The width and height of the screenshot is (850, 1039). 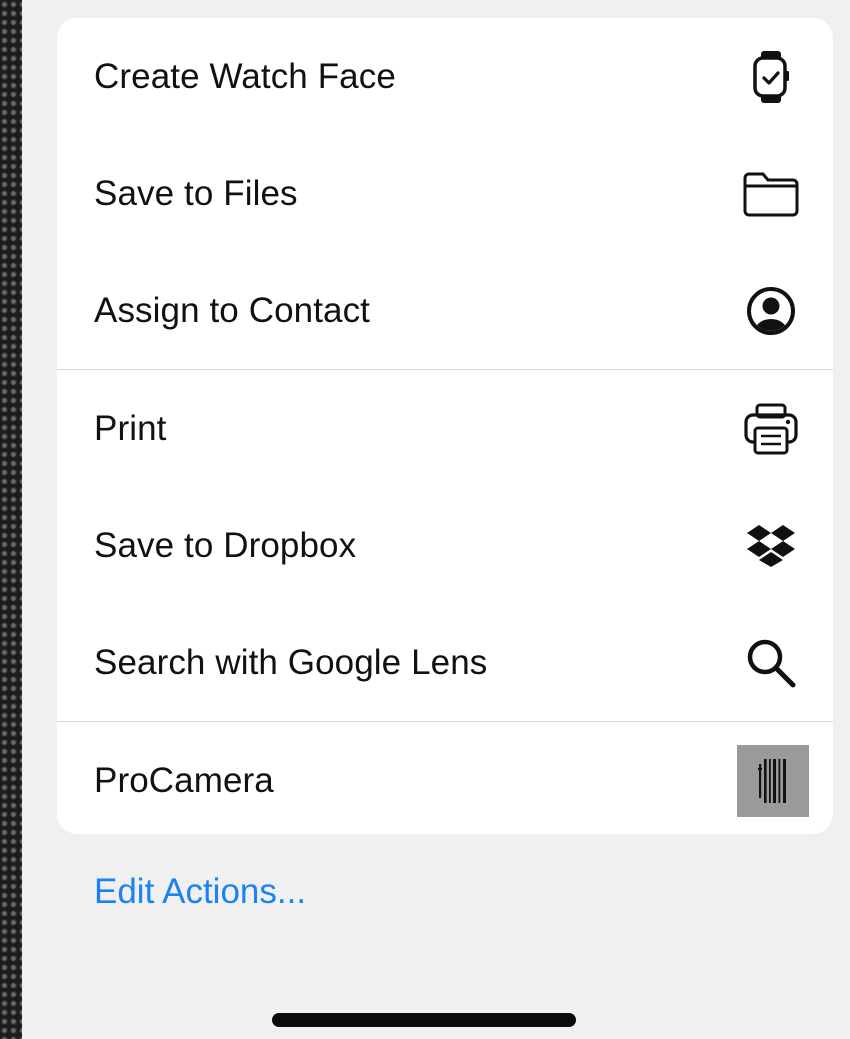 What do you see at coordinates (771, 77) in the screenshot?
I see `watch-icon` at bounding box center [771, 77].